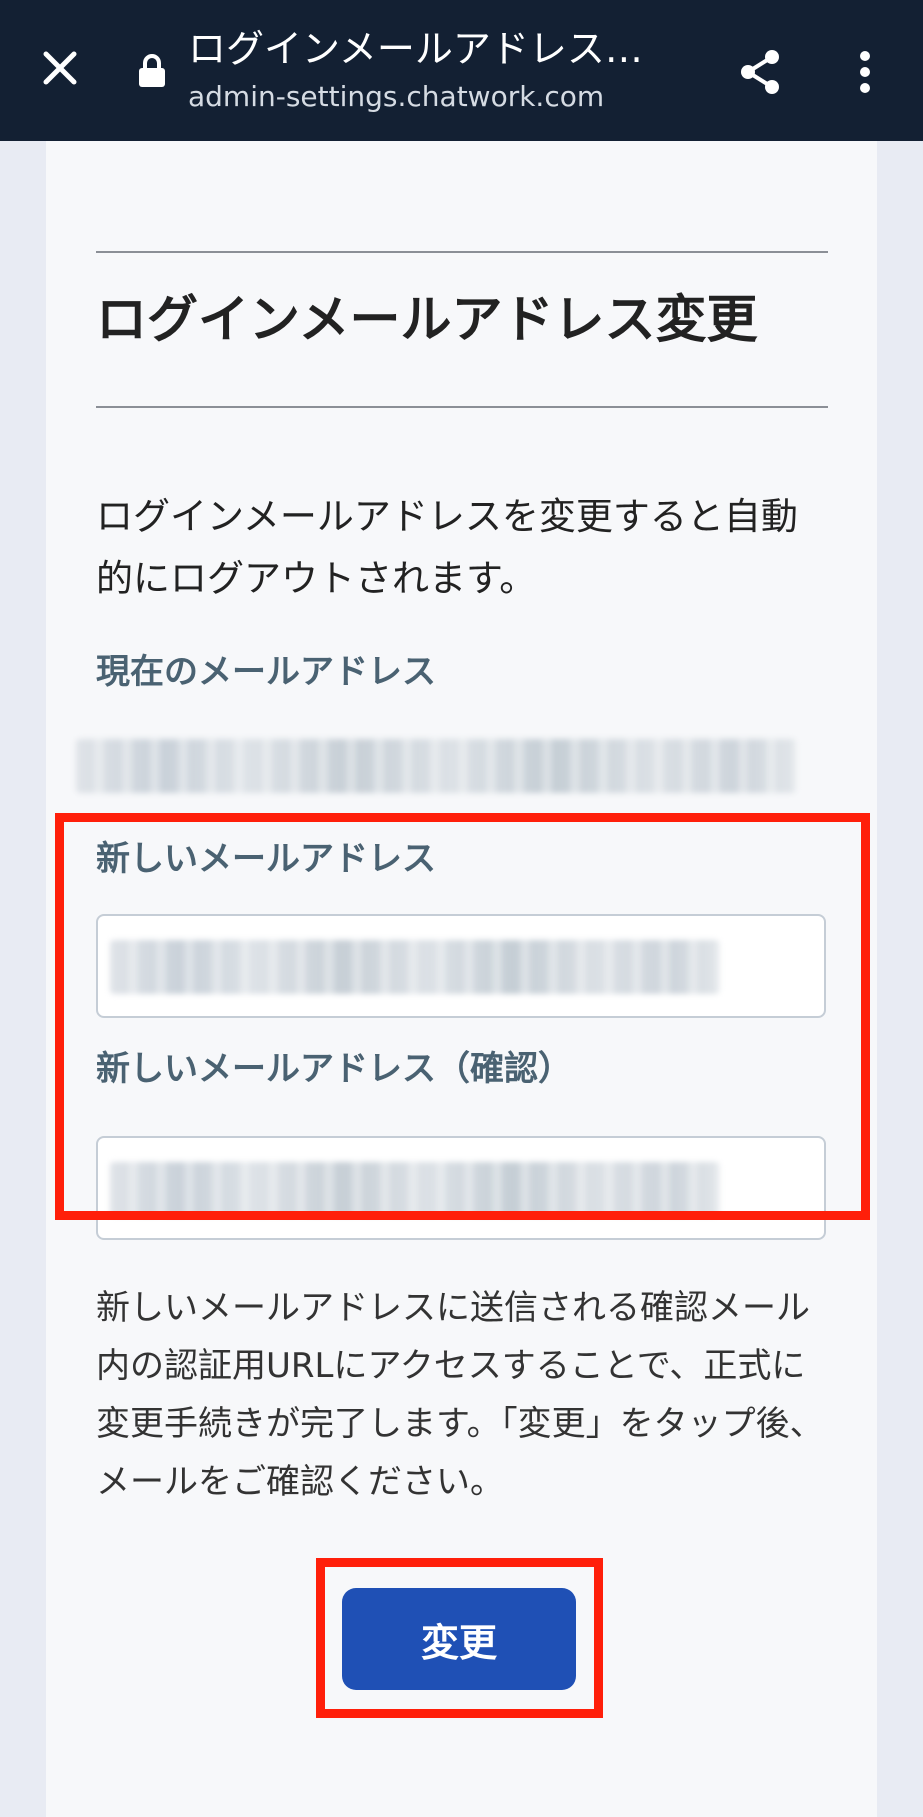  What do you see at coordinates (459, 1639) in the screenshot?
I see `change-button: 変更` at bounding box center [459, 1639].